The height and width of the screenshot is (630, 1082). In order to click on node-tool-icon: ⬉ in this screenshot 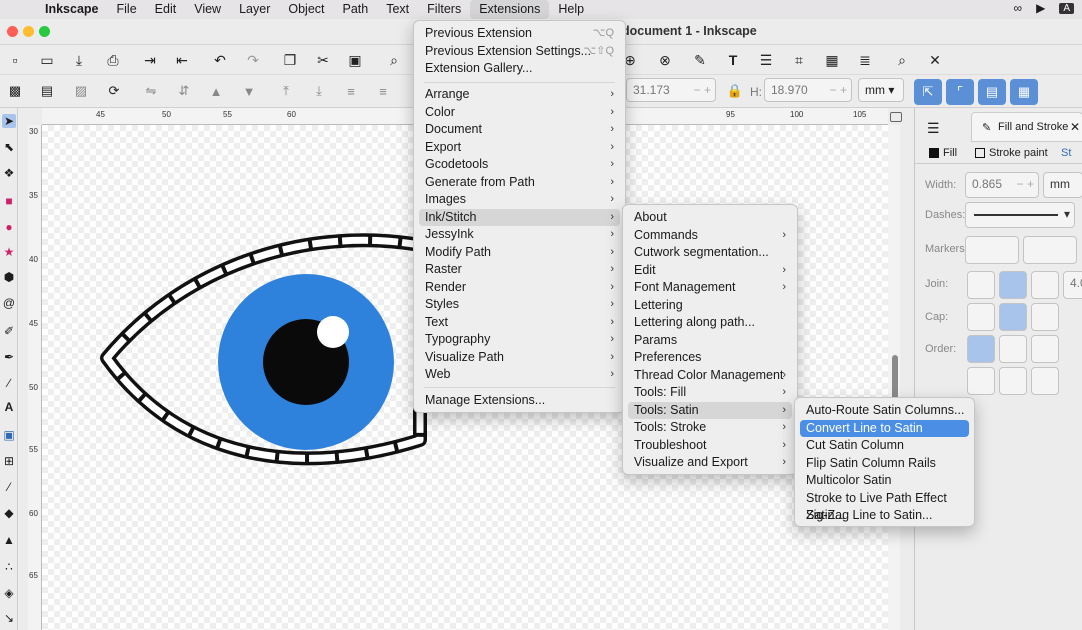, I will do `click(9, 147)`.